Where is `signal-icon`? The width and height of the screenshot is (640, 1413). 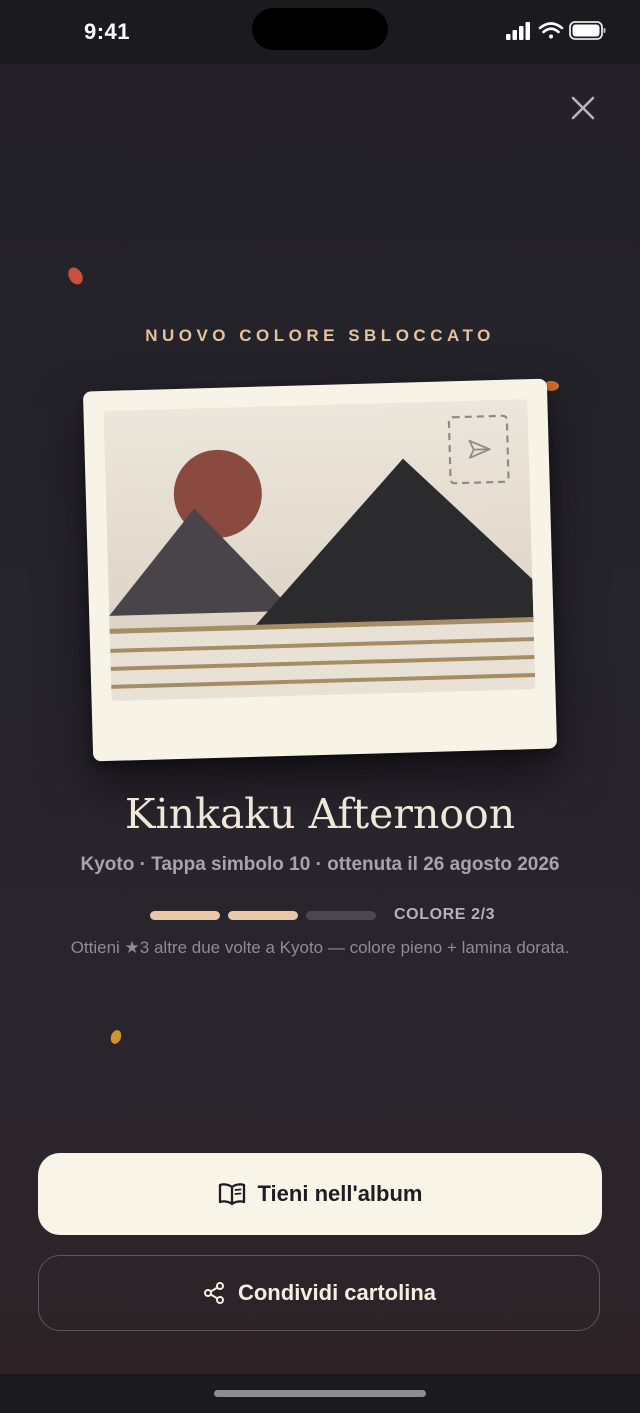
signal-icon is located at coordinates (518, 31).